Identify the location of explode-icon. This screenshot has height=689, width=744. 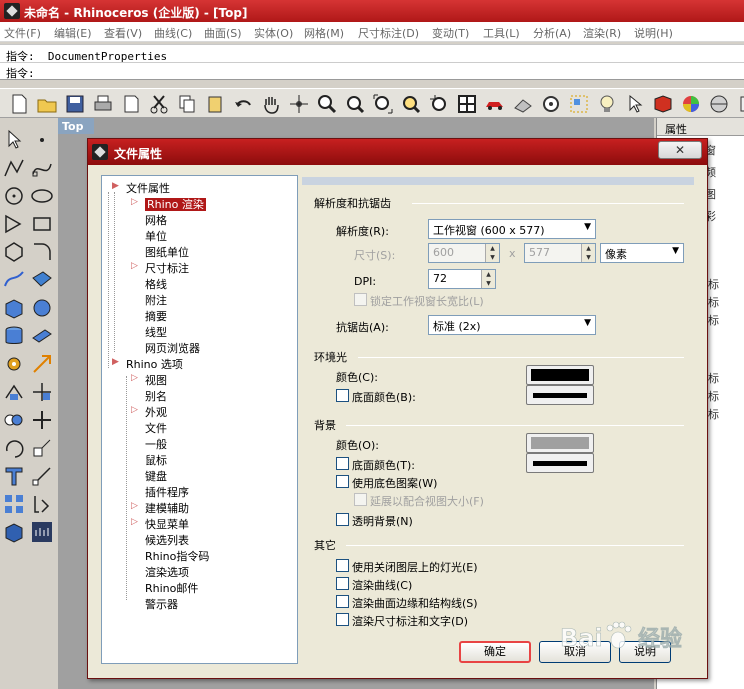
(42, 364).